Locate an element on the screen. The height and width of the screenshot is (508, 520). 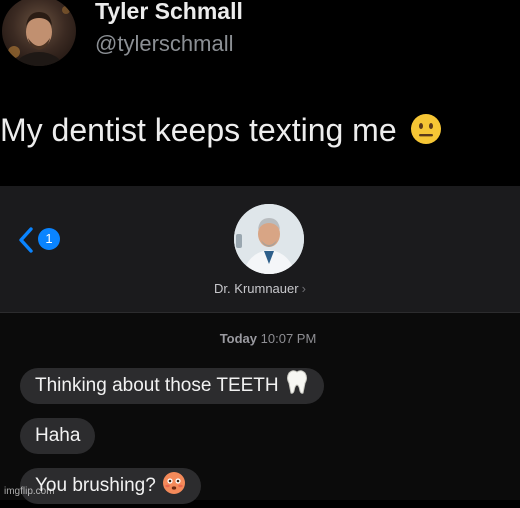
timestamp-day: Today is located at coordinates (238, 338).